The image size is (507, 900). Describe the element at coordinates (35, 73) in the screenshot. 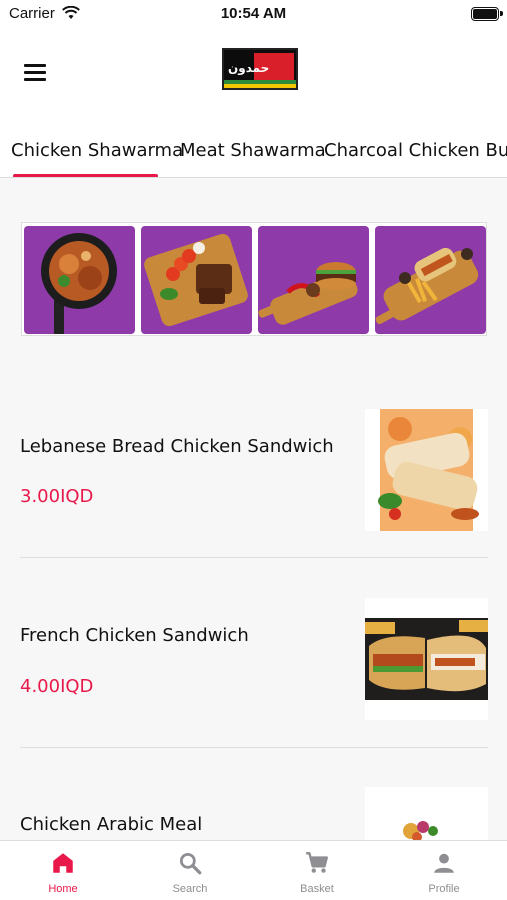

I see `hamburger-menu-icon` at that location.